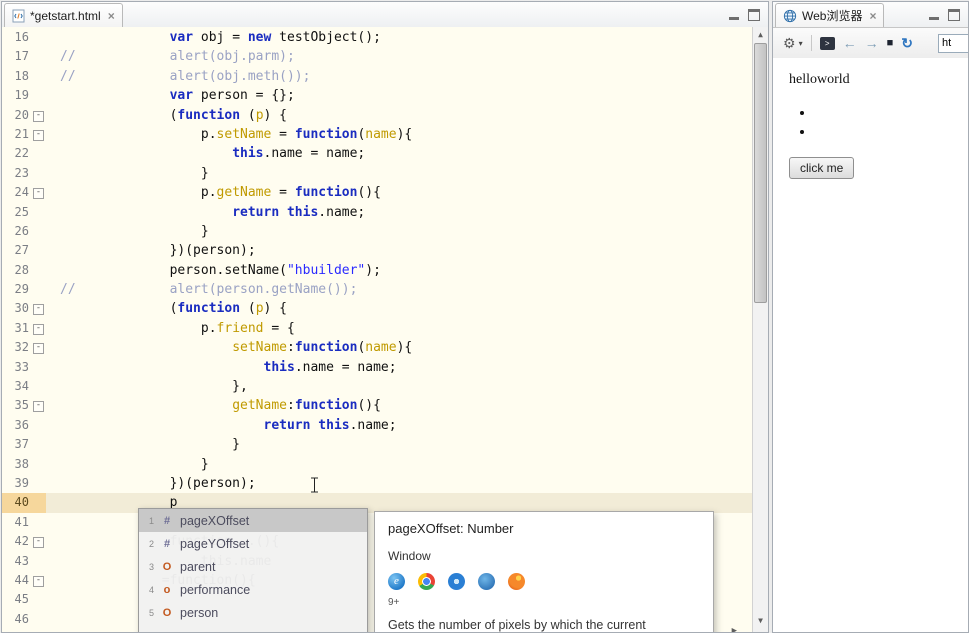 The width and height of the screenshot is (969, 633). I want to click on code-line: 18 // alert(obj.meth());, so click(377, 76).